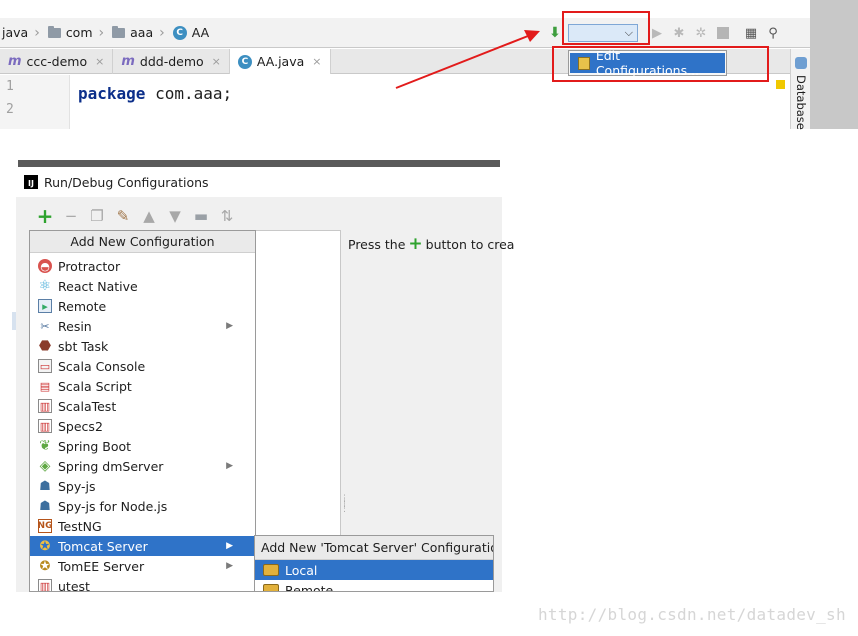 The width and height of the screenshot is (858, 636). Describe the element at coordinates (142, 306) in the screenshot. I see `menu-item-remote: ▸ Remote` at that location.